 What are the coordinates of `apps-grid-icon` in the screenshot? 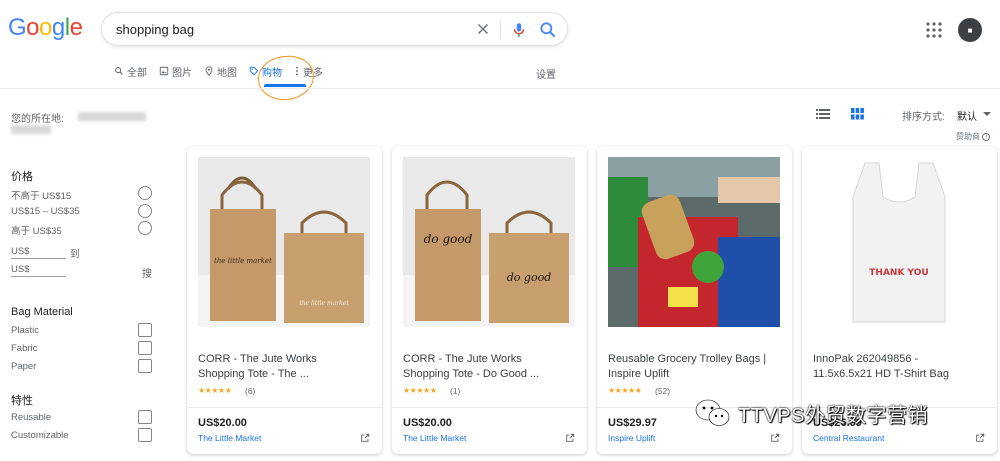 It's located at (934, 30).